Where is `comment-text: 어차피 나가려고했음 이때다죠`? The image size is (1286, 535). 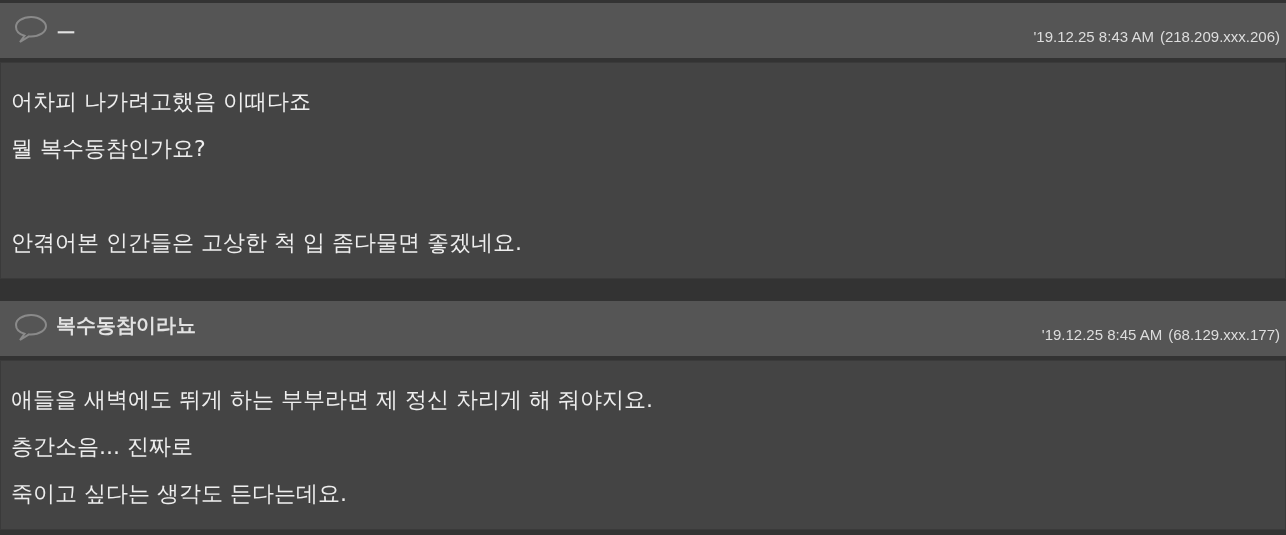
comment-text: 어차피 나가려고했음 이때다죠 is located at coordinates (161, 102).